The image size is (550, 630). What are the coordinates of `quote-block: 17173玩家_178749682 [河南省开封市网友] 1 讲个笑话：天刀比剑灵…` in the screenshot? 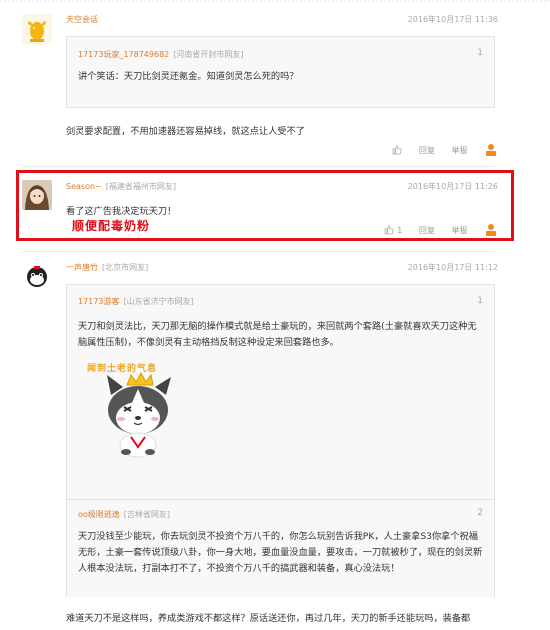 It's located at (280, 72).